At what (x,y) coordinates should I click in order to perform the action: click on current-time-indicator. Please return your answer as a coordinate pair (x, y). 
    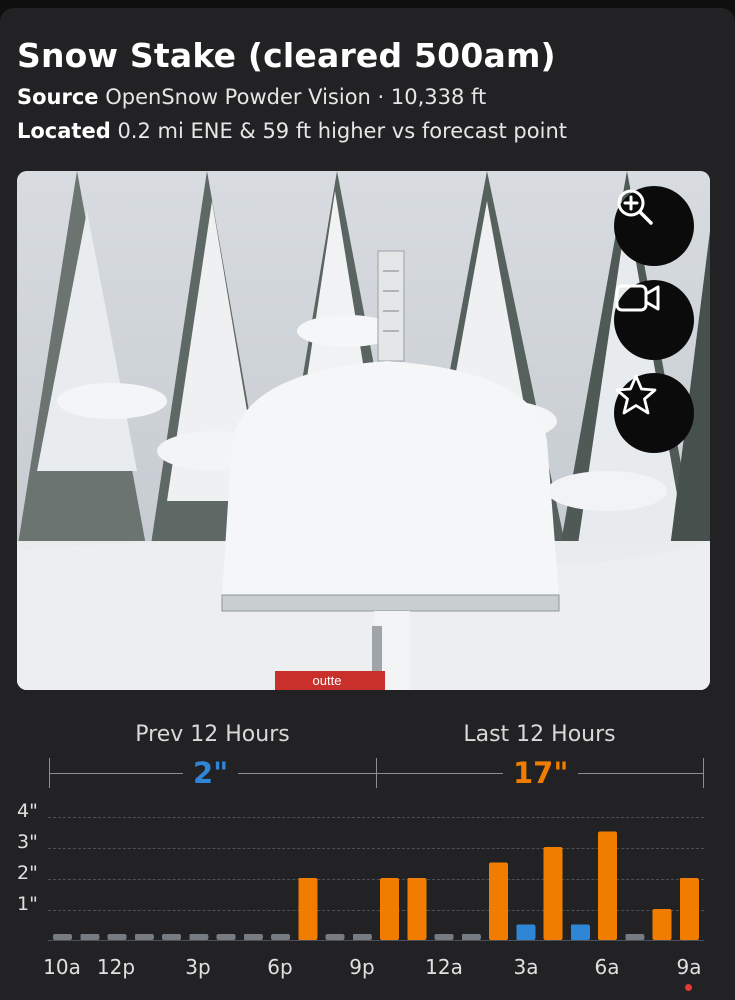
    Looking at the image, I should click on (688, 987).